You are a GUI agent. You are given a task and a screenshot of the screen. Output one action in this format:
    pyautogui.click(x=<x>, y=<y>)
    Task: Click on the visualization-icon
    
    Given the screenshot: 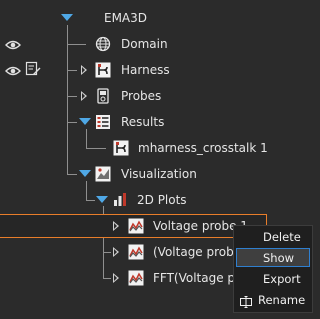 What is the action you would take?
    pyautogui.click(x=103, y=174)
    